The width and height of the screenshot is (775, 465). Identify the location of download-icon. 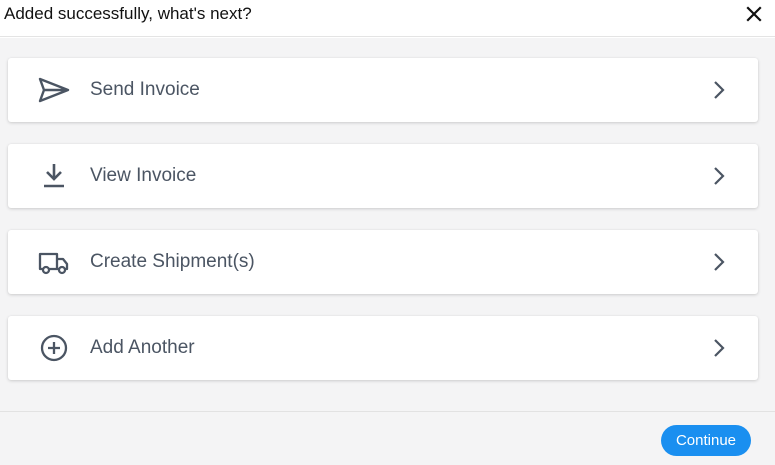
(54, 176).